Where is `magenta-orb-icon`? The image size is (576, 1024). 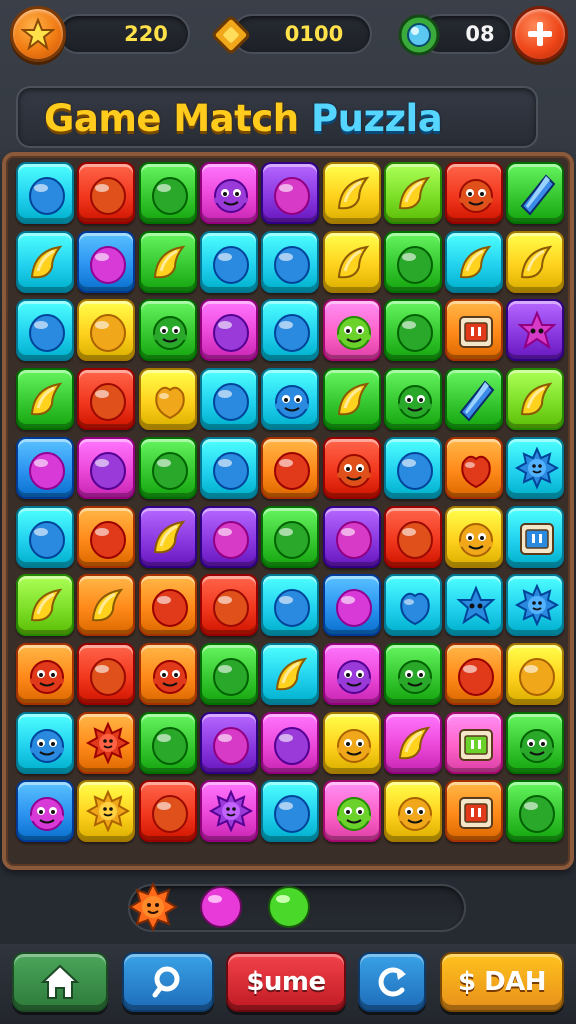
magenta-orb-icon is located at coordinates (221, 907).